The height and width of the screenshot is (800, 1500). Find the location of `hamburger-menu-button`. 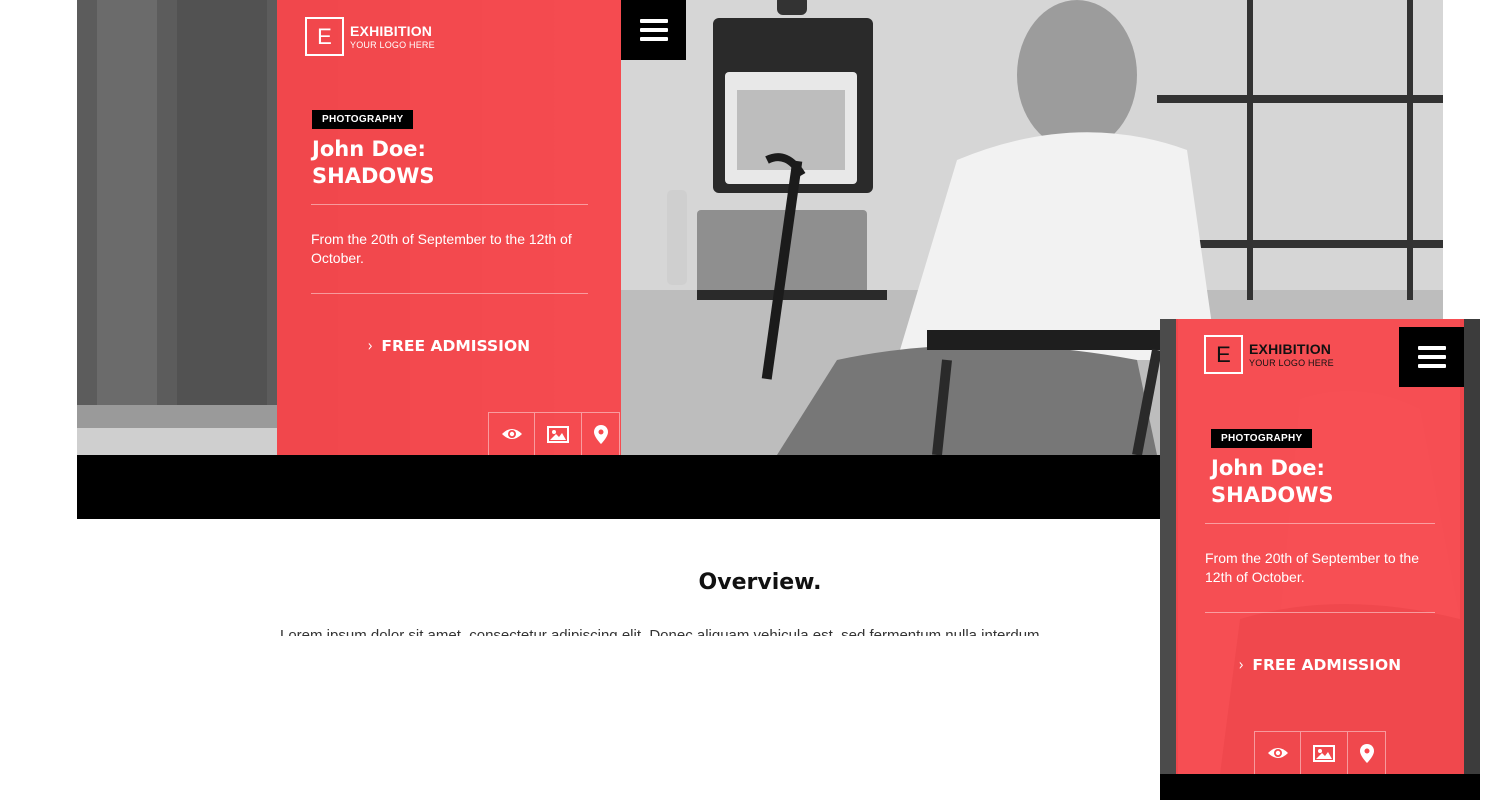

hamburger-menu-button is located at coordinates (653, 30).